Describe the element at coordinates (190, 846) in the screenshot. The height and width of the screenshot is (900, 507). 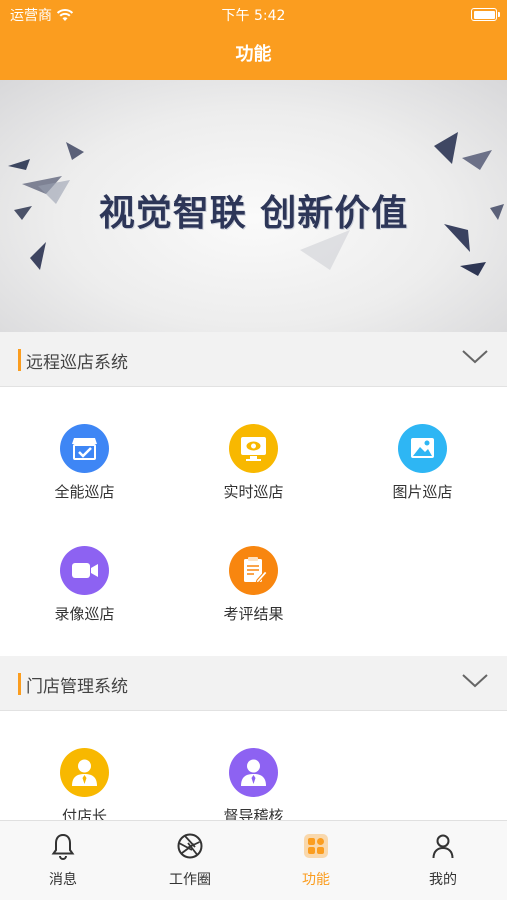
I see `aperture-icon` at that location.